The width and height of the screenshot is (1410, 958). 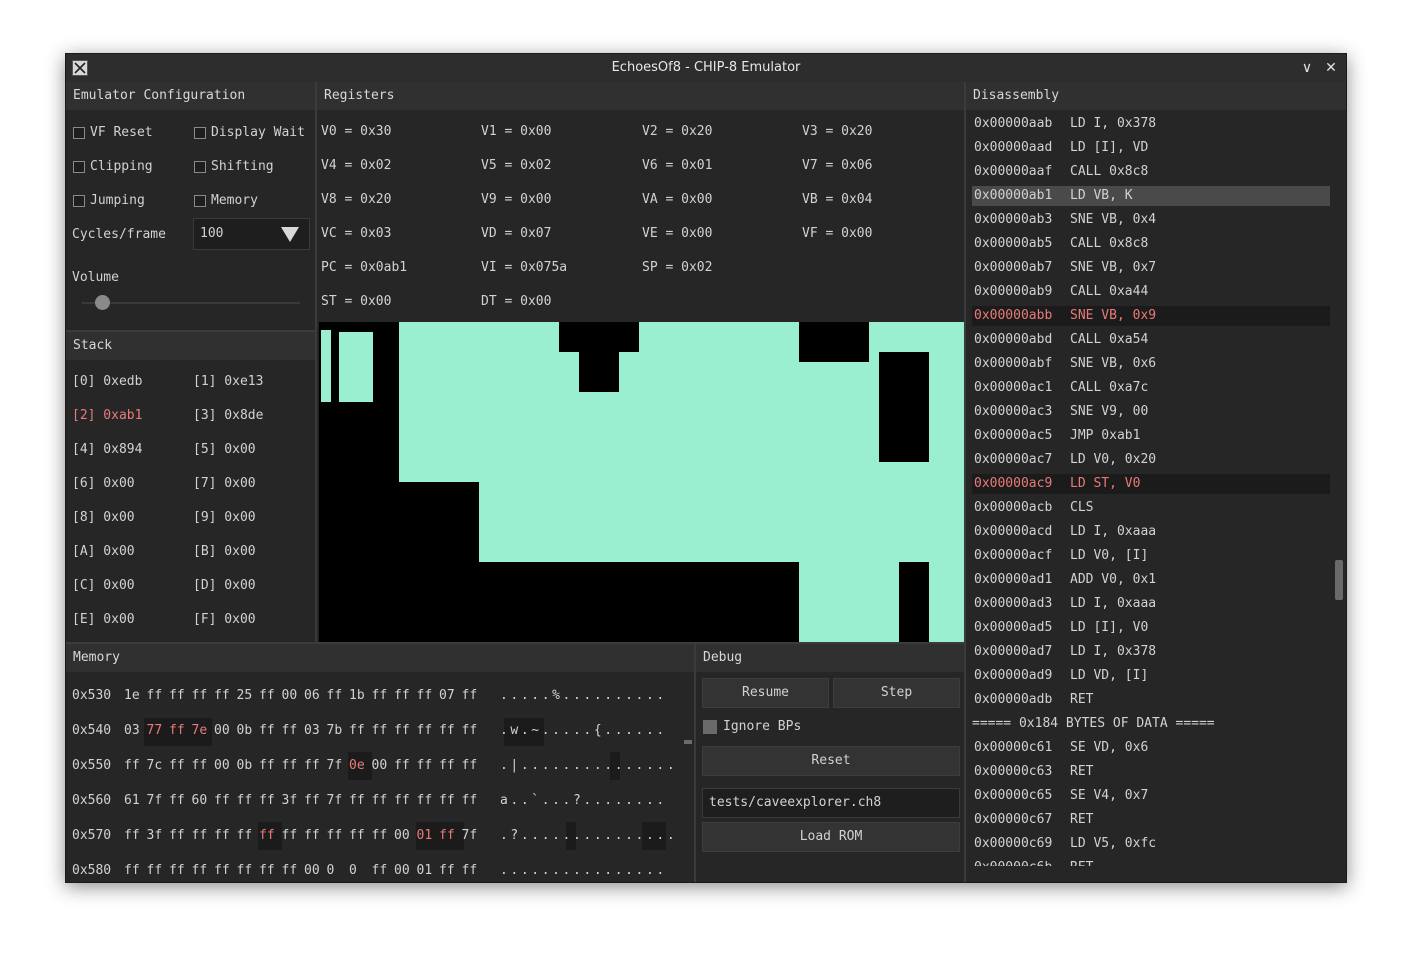 What do you see at coordinates (1151, 340) in the screenshot?
I see `disassembly-line: 0x00000abd CALL 0xa54` at bounding box center [1151, 340].